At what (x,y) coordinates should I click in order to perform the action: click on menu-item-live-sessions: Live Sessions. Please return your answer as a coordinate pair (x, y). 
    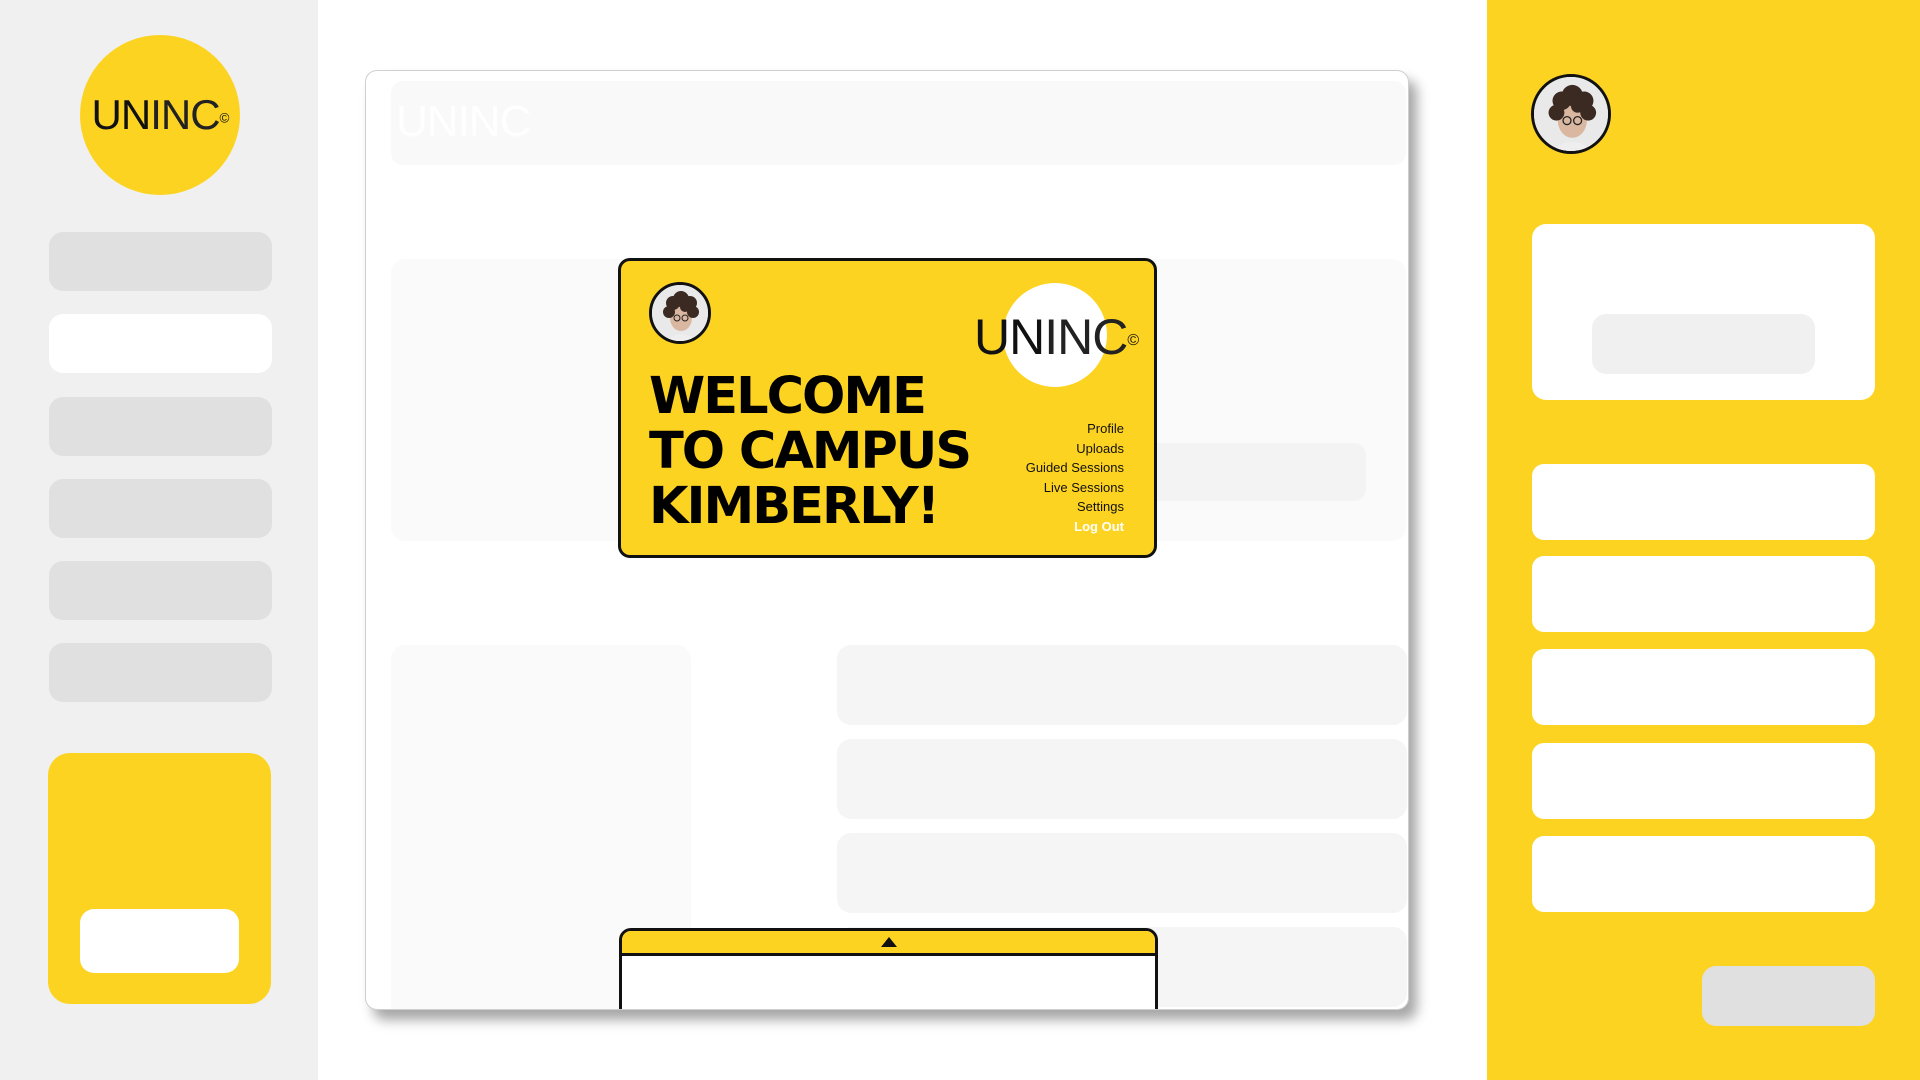
    Looking at the image, I should click on (1024, 488).